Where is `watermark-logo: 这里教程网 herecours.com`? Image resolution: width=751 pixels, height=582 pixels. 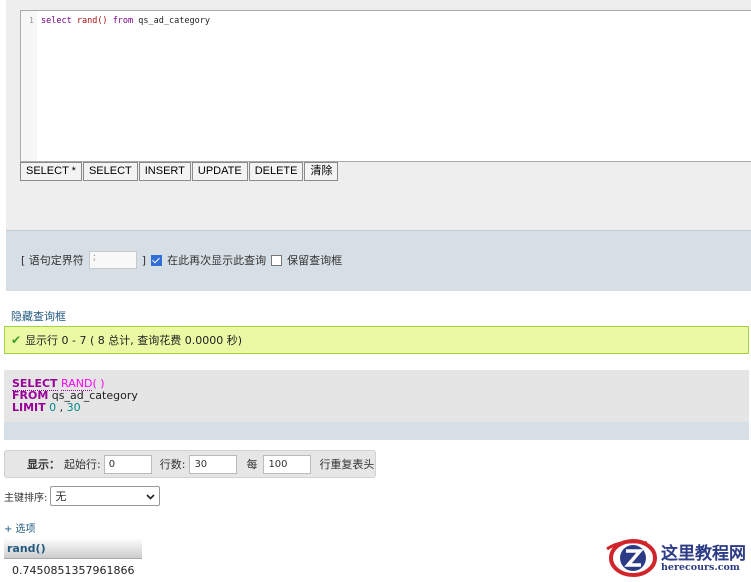 watermark-logo: 这里教程网 herecours.com is located at coordinates (675, 558).